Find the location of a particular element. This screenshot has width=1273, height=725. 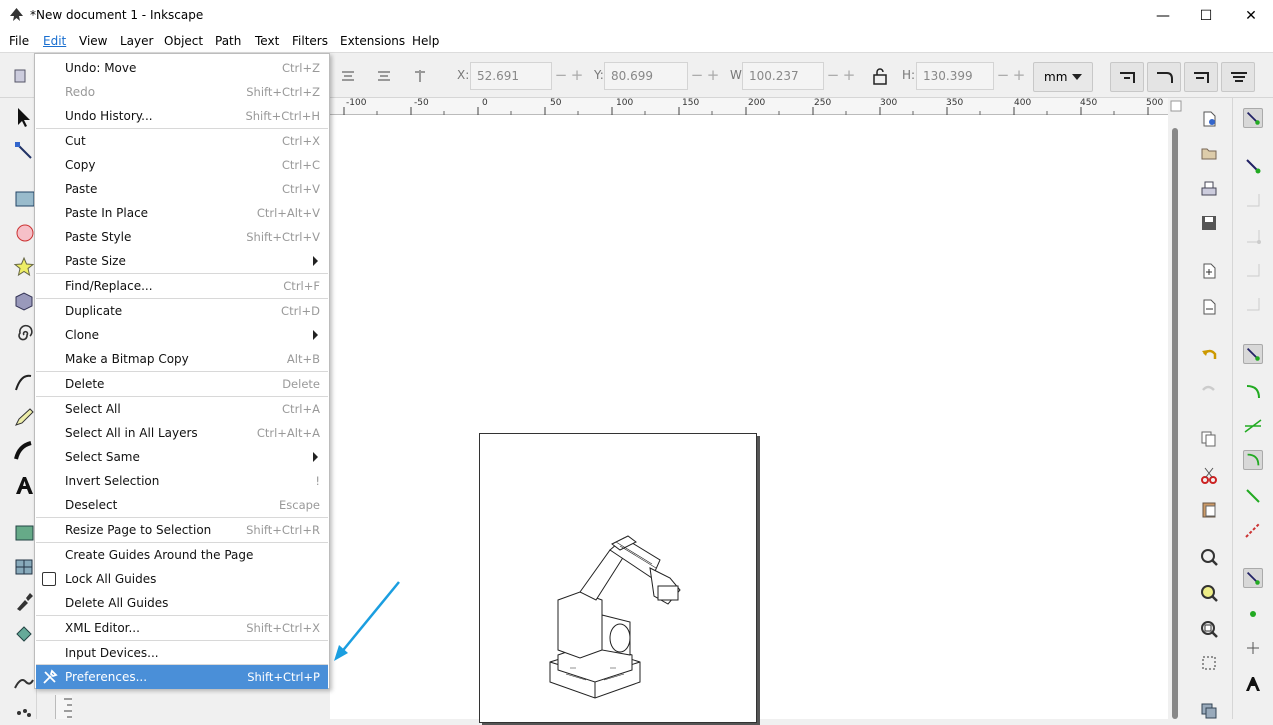

menu-item-duplicate: Duplicate Ctrl+D is located at coordinates (182, 311).